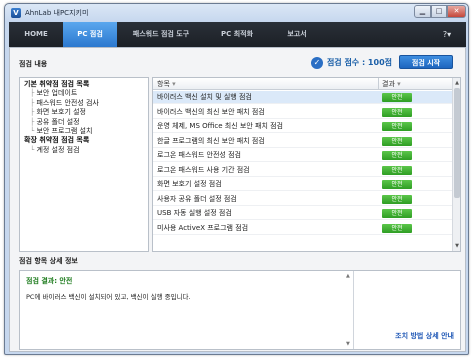 The height and width of the screenshot is (359, 473). I want to click on detail-description: PC에 바이러스 백신이 설치되어 있고, 백신이 실행 중입니다., so click(108, 297).